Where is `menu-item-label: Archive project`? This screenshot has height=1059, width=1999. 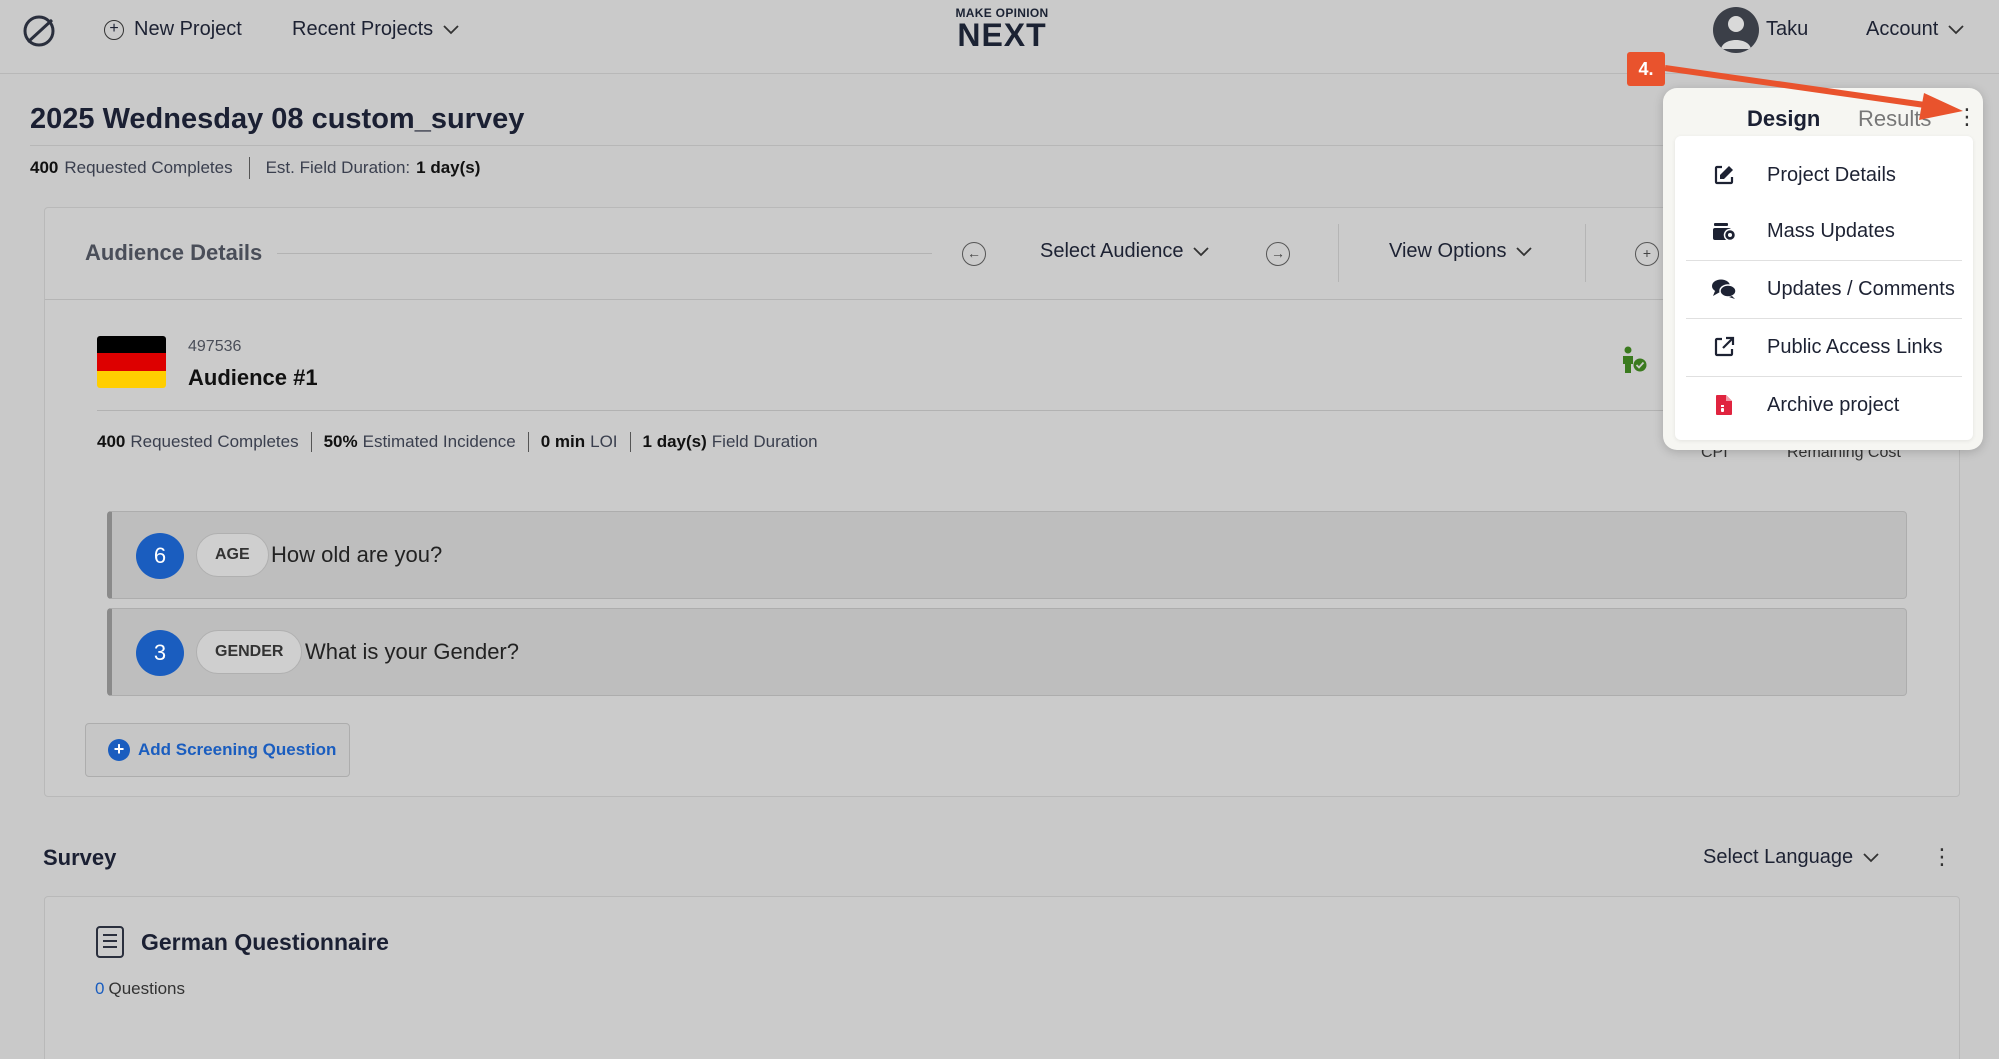
menu-item-label: Archive project is located at coordinates (1833, 404).